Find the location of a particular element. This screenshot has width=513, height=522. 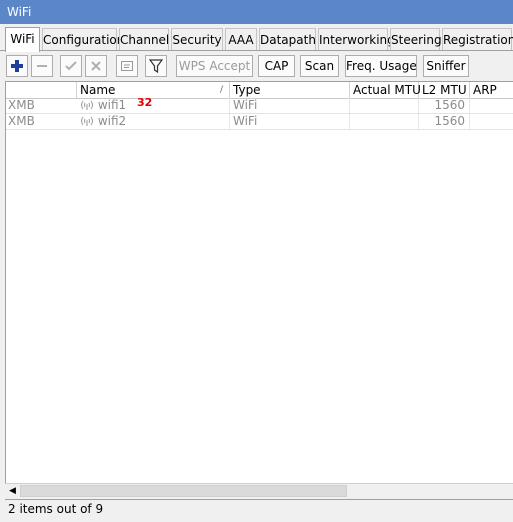

remove-button is located at coordinates (42, 66).